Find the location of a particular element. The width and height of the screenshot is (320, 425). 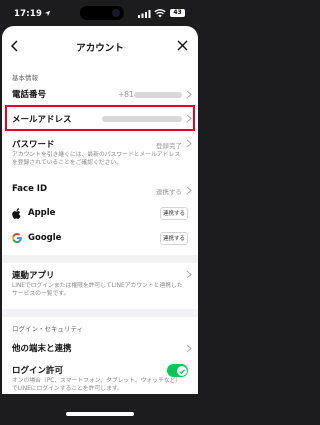

apple-link-button: 連携する is located at coordinates (174, 213).